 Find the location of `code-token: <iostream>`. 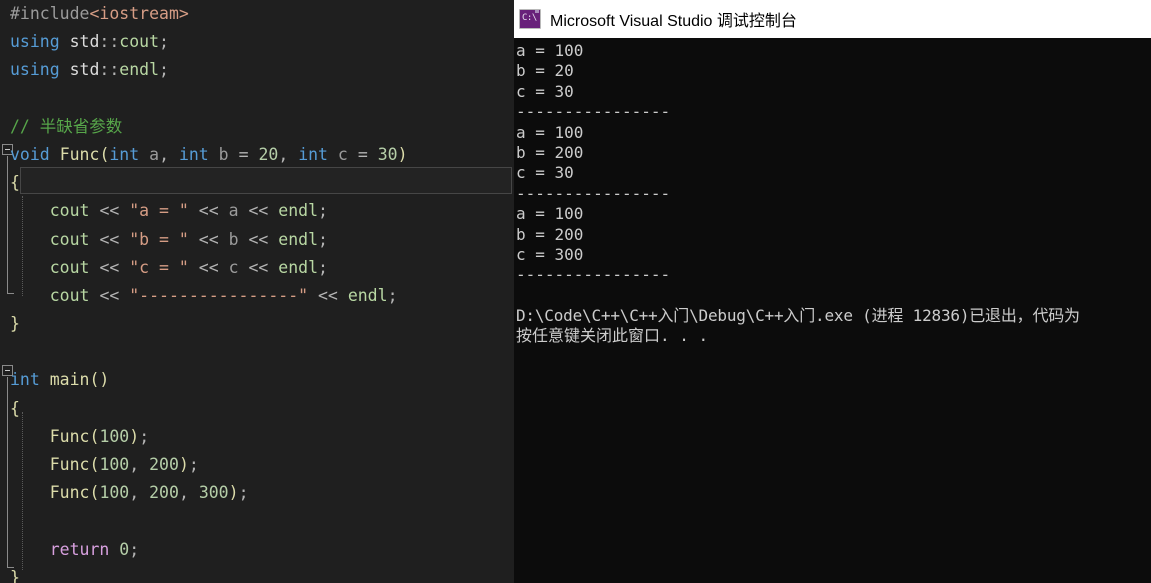

code-token: <iostream> is located at coordinates (139, 13).